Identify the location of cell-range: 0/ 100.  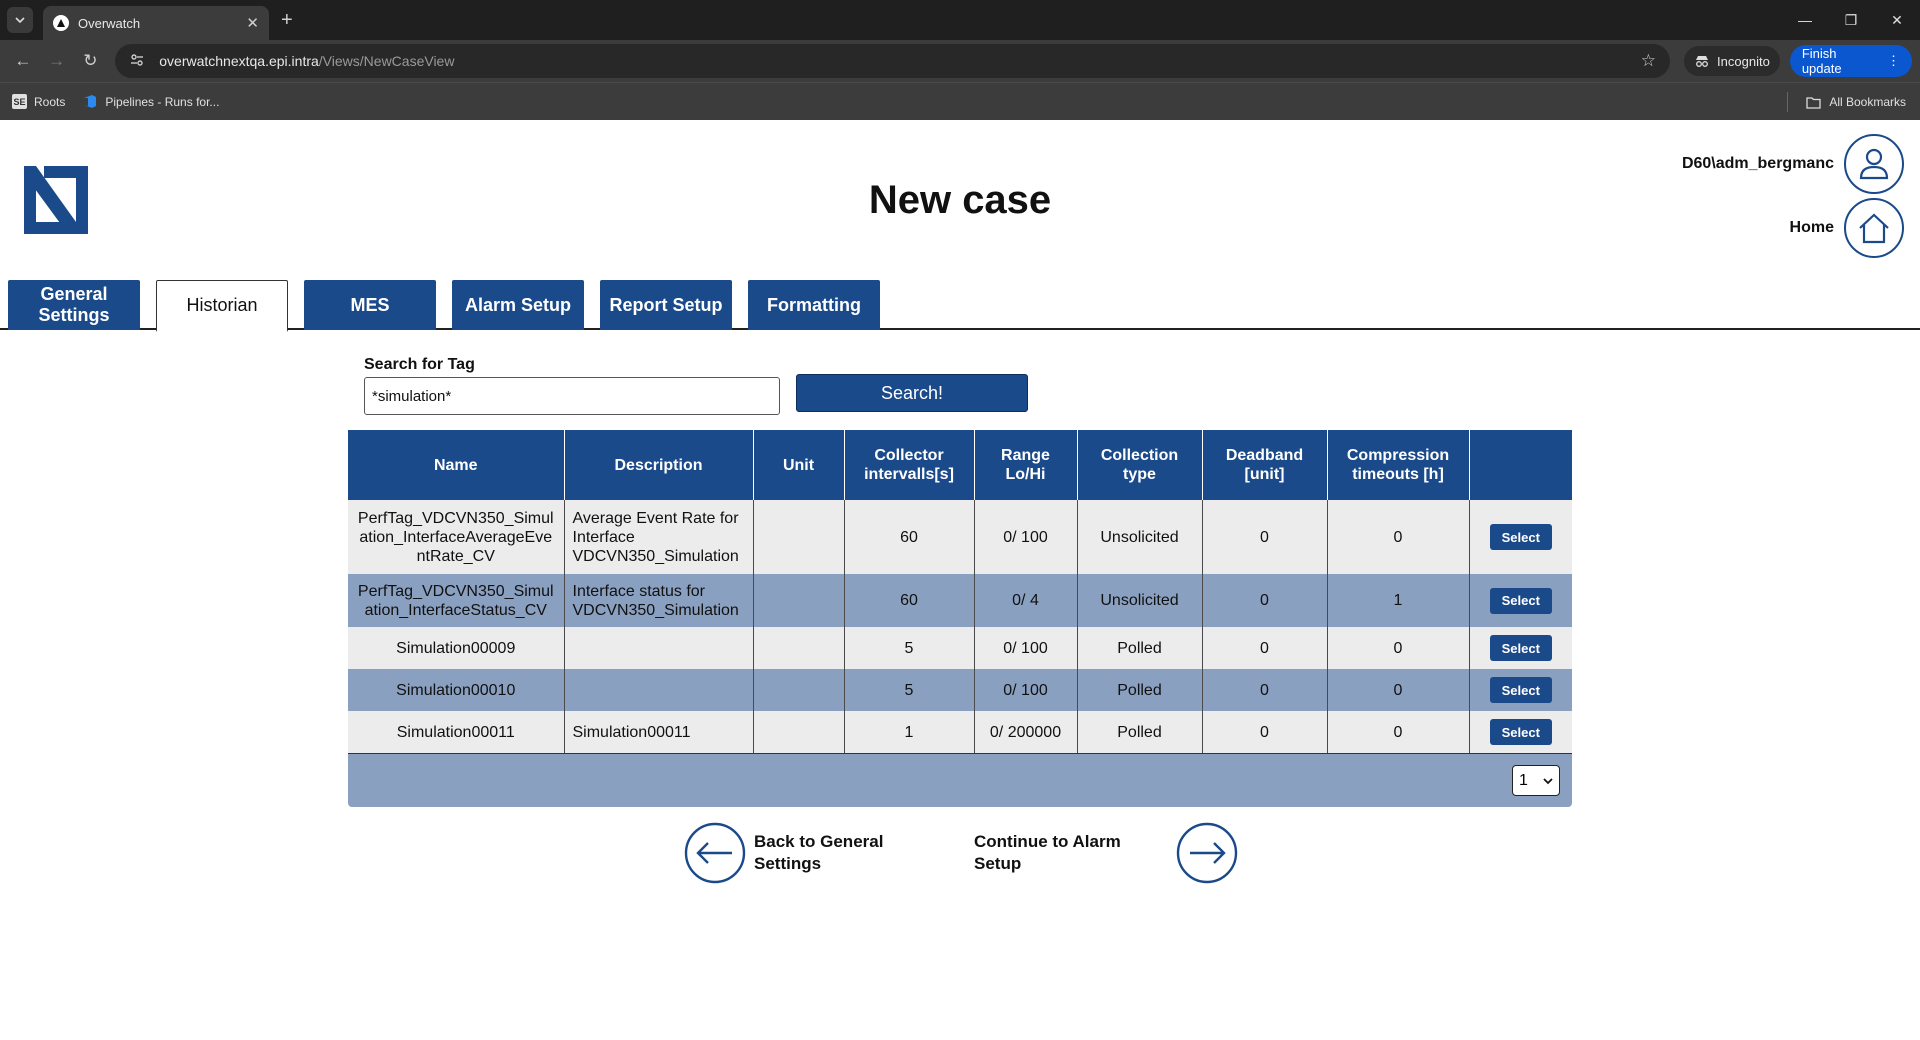
(1026, 537).